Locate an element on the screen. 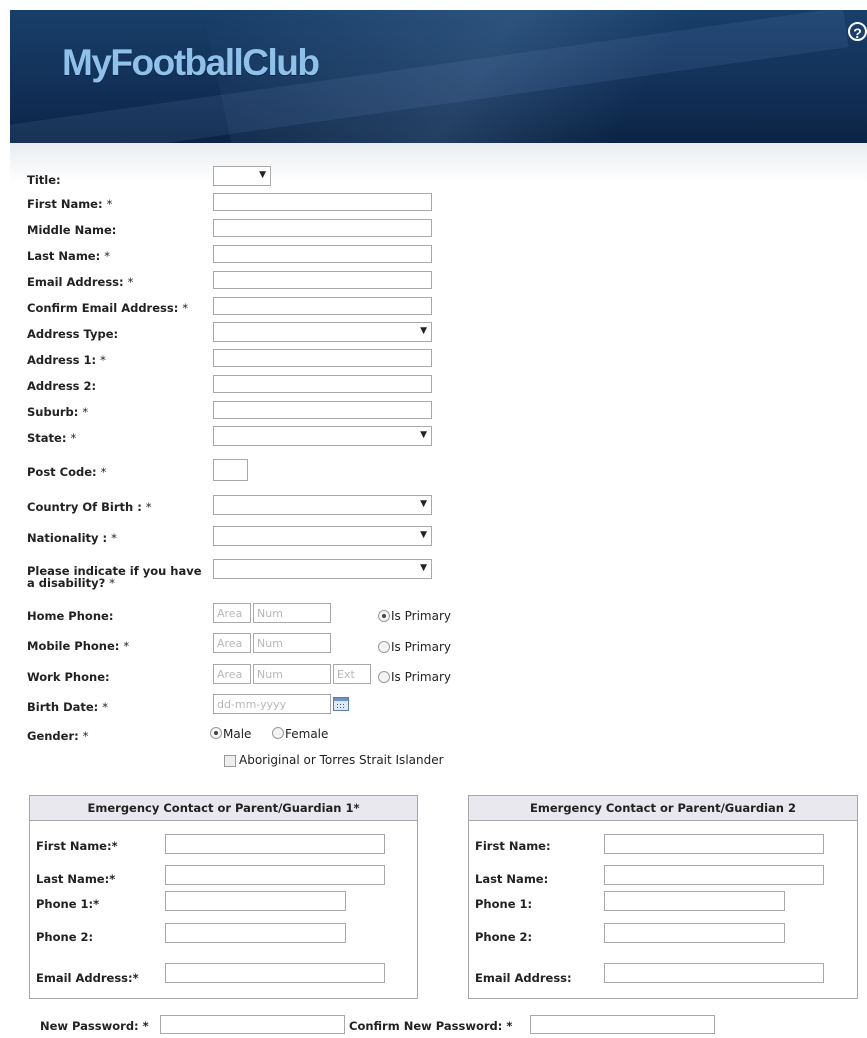  gender-label: Gender: * is located at coordinates (58, 736).